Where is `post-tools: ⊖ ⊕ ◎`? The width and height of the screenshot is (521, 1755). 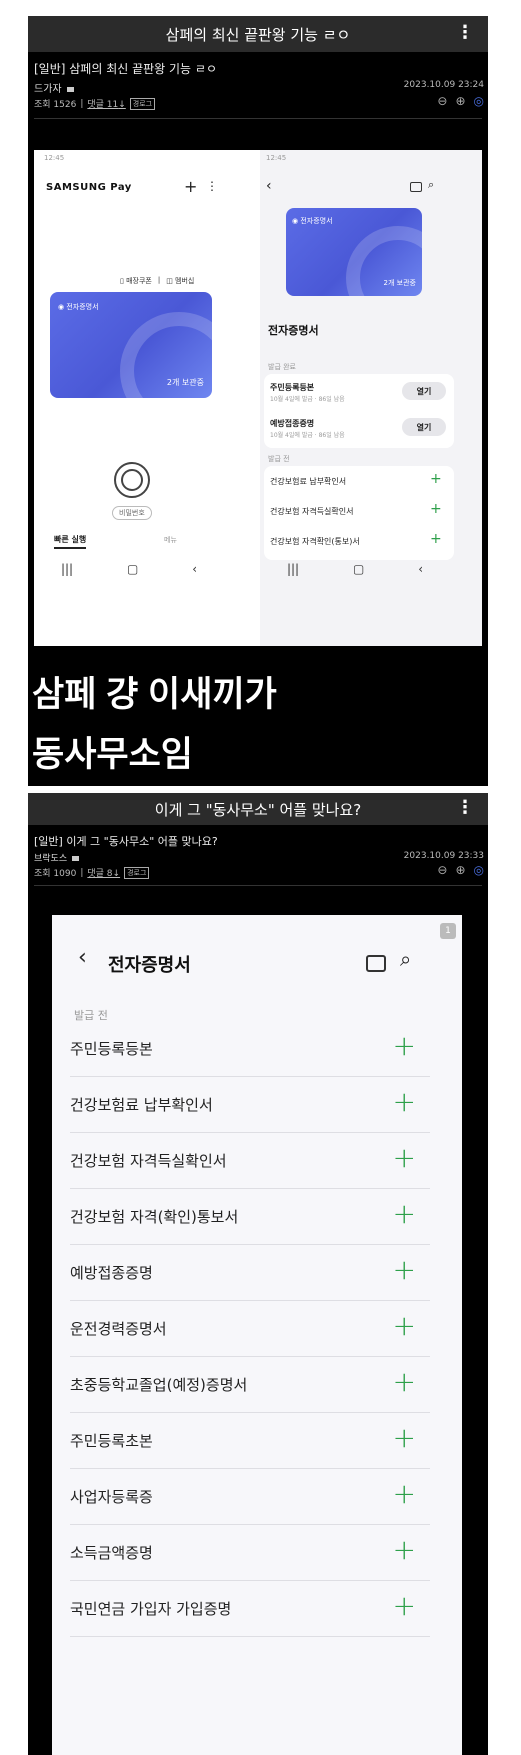
post-tools: ⊖ ⊕ ◎ is located at coordinates (460, 101).